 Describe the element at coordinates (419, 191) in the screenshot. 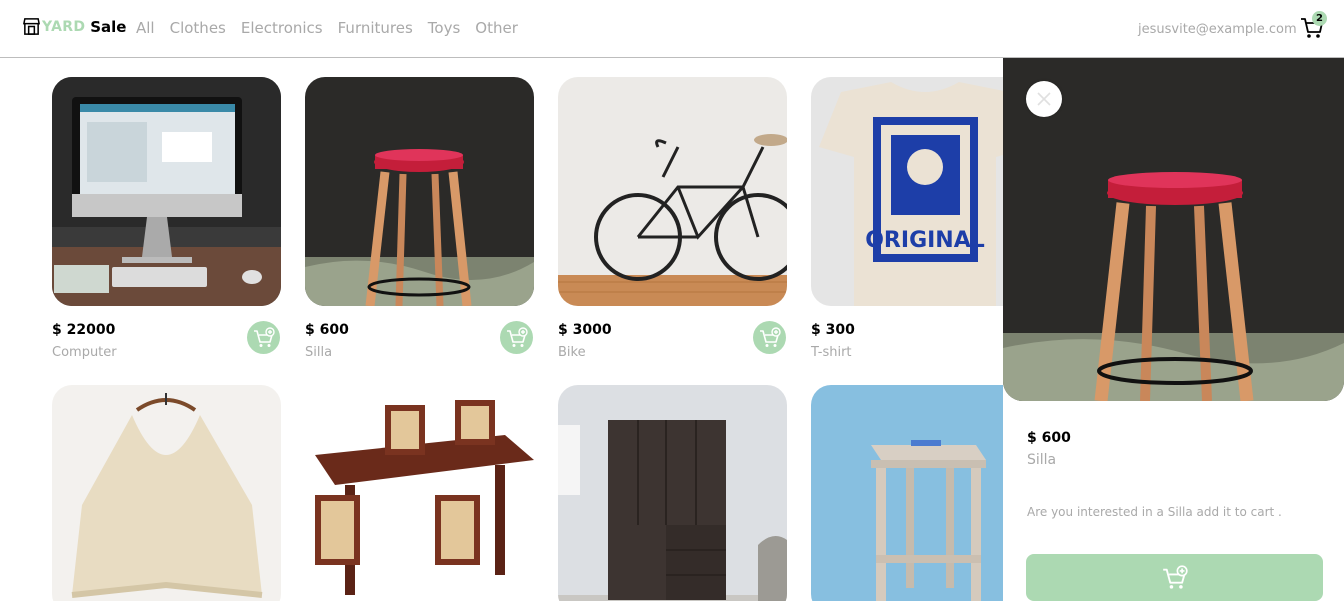

I see `stool-image` at that location.